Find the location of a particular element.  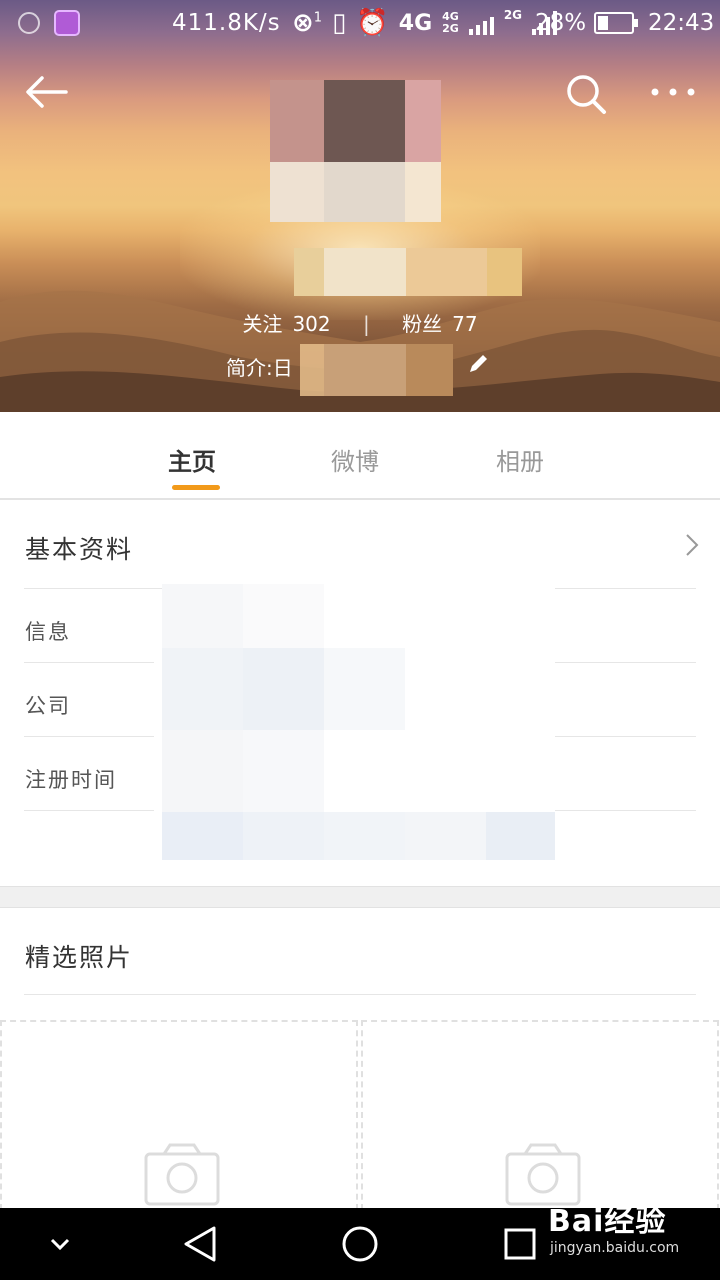

following-link: 关注 302 is located at coordinates (286, 322).